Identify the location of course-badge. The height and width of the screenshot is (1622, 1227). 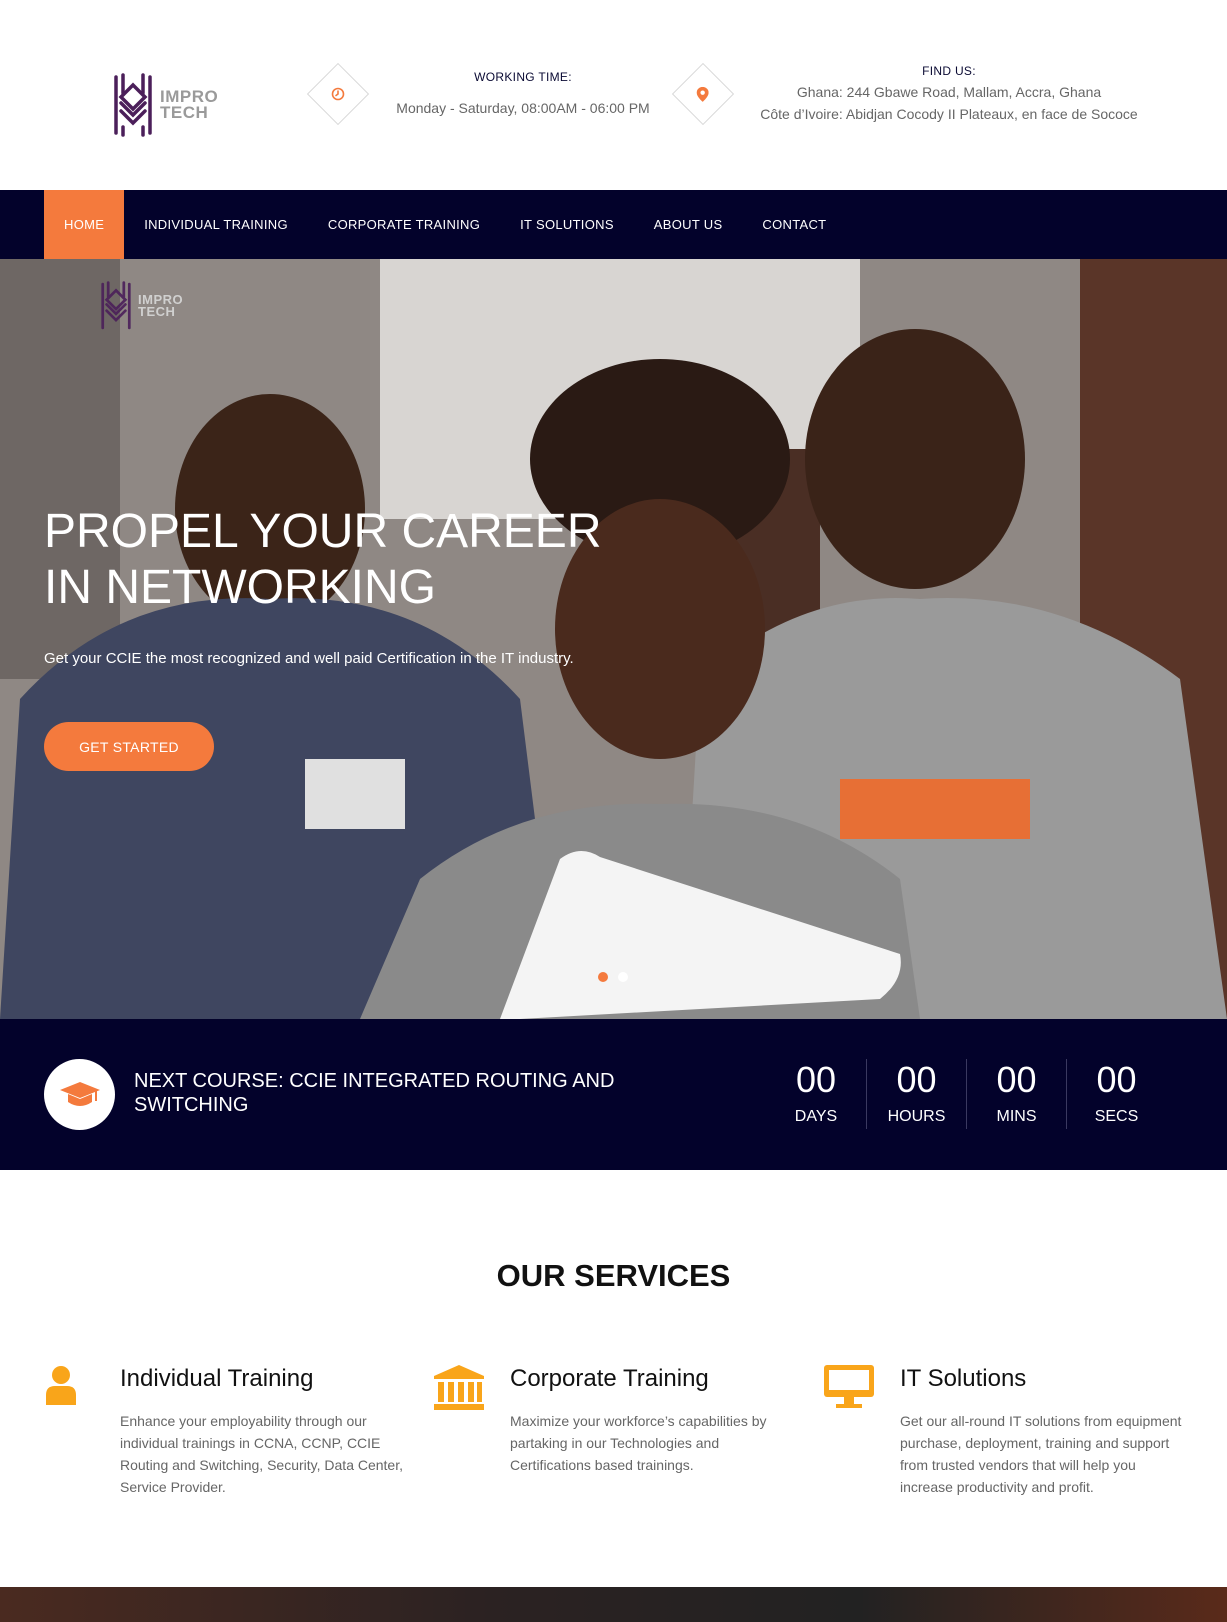
(79, 1094).